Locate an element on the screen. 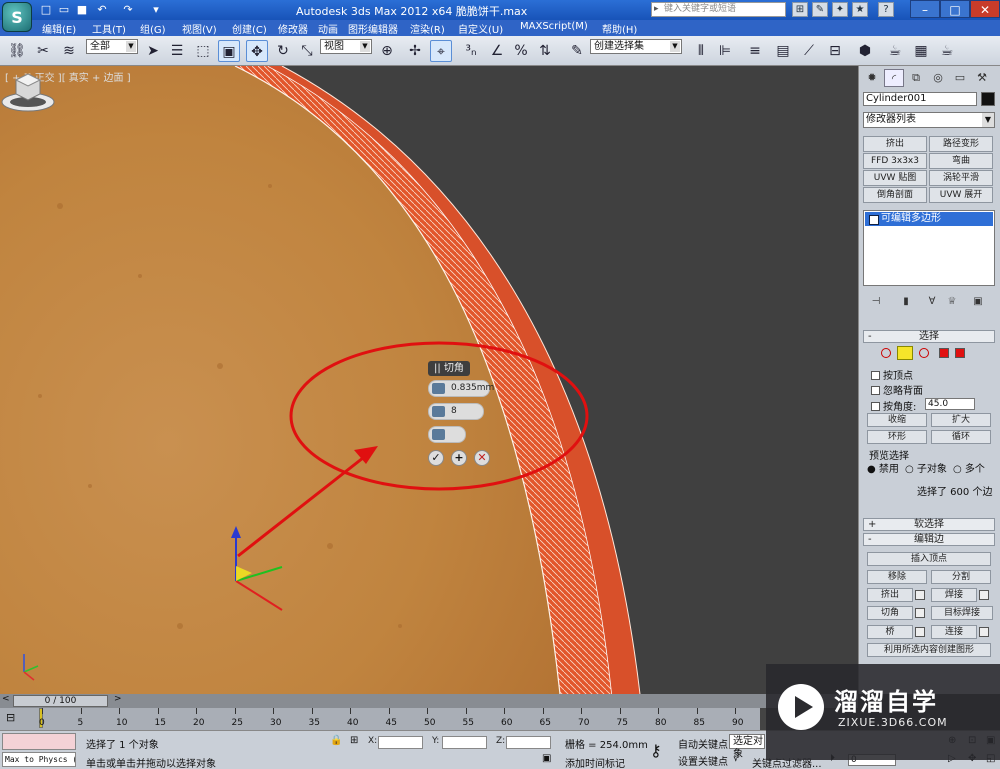 This screenshot has height=769, width=1000. pin-stack-icon: ⊣ is located at coordinates (876, 302).